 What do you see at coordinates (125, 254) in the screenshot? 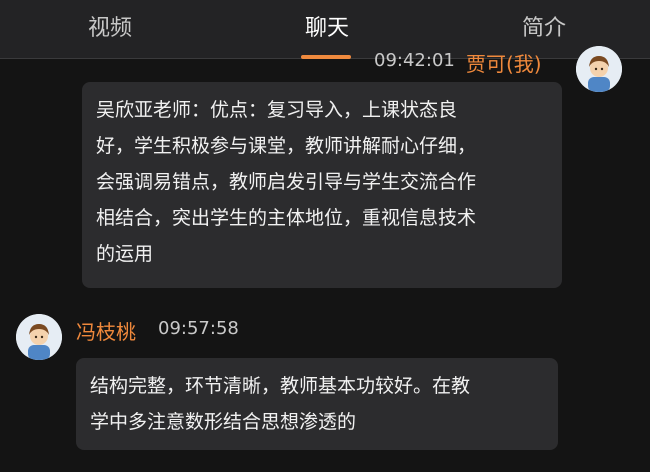
I see `message-text-line: 的运用` at bounding box center [125, 254].